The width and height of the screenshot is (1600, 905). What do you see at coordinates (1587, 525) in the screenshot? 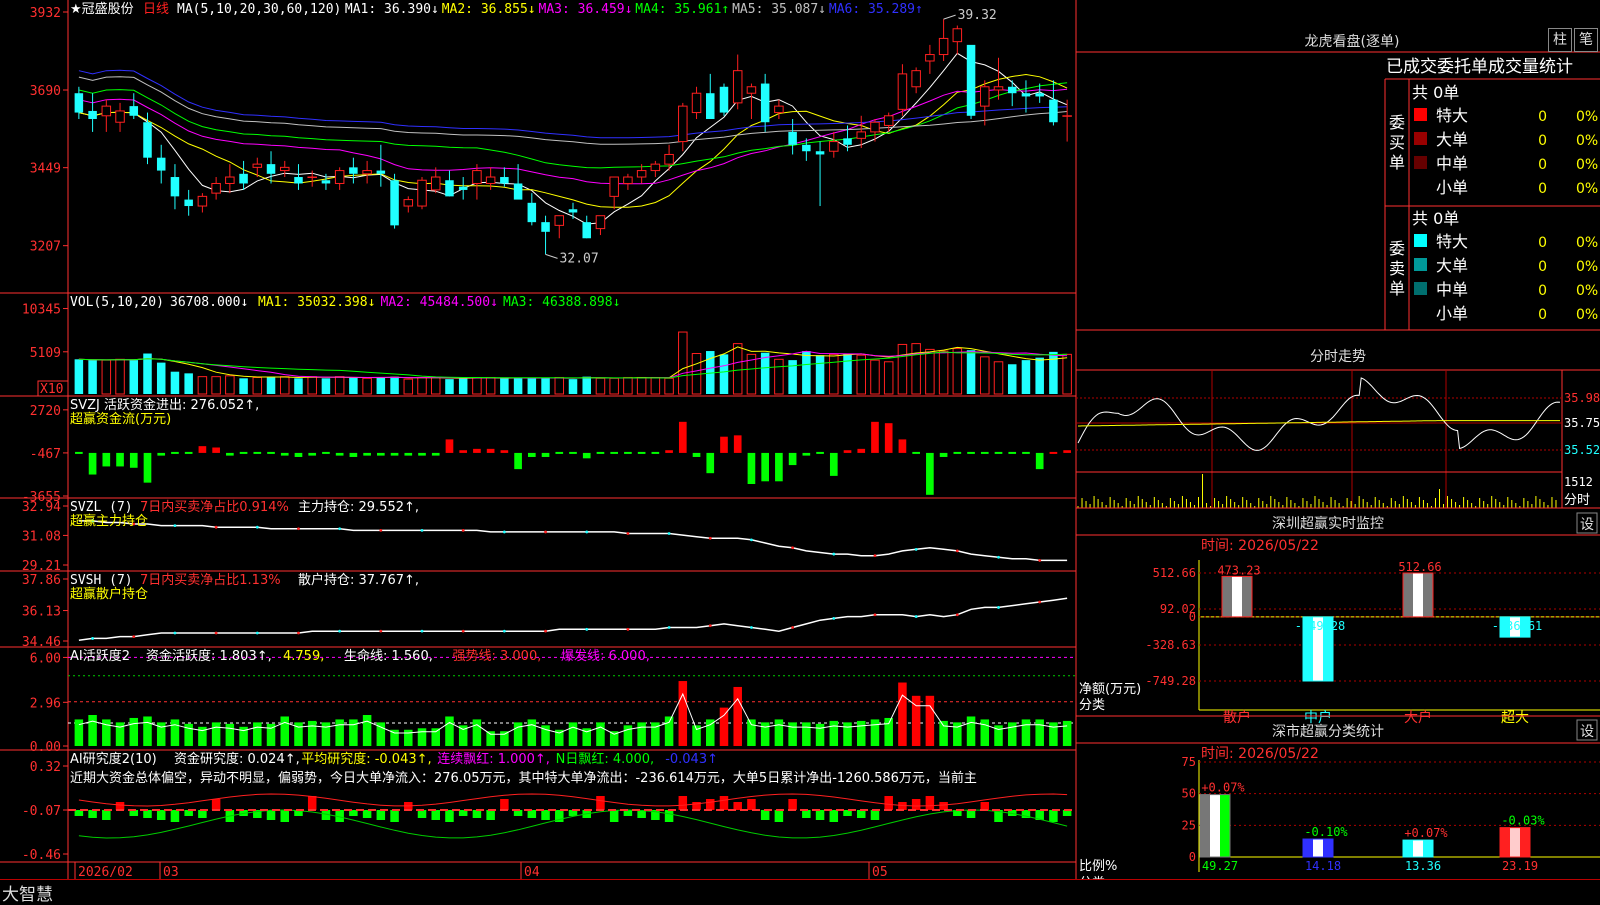
I see `sz-settings-label: 设` at bounding box center [1587, 525].